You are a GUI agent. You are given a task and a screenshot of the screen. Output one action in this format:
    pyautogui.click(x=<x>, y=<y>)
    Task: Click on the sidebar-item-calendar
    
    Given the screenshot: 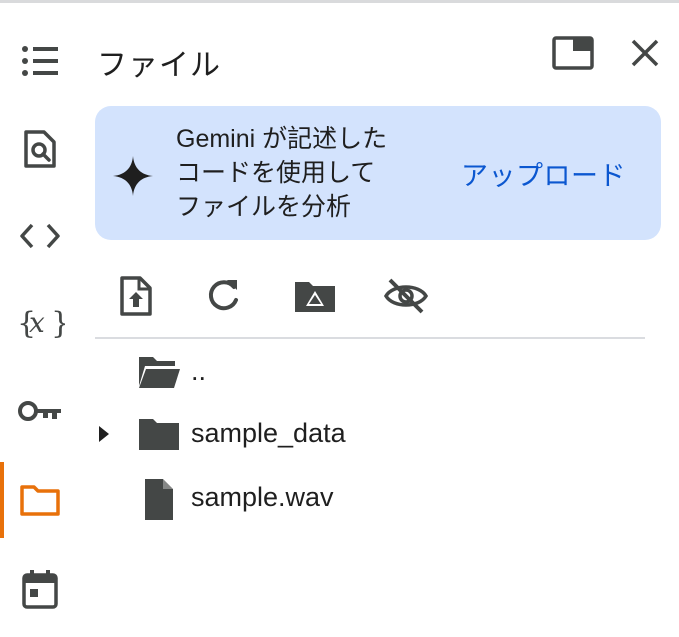 What is the action you would take?
    pyautogui.click(x=40, y=589)
    